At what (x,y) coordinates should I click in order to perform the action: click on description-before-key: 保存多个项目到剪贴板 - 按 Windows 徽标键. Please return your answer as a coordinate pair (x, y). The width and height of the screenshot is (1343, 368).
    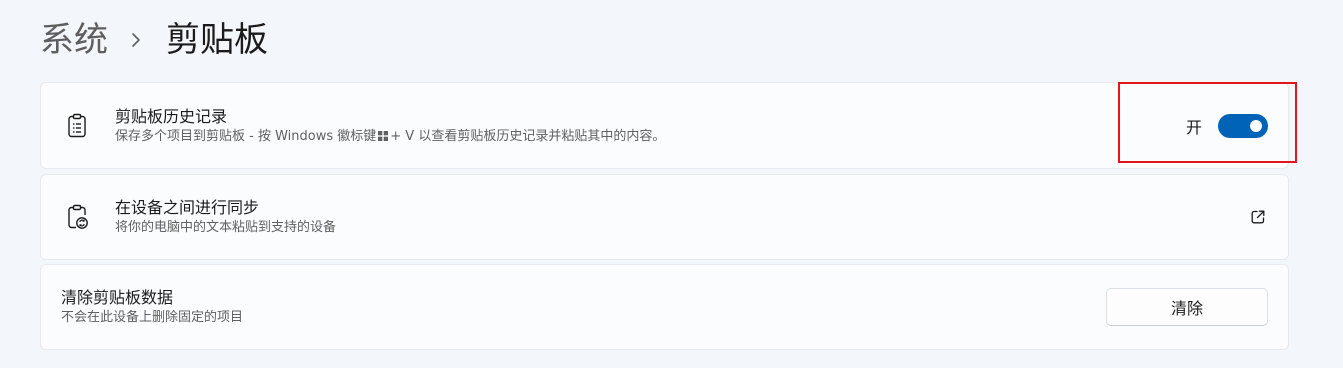
    Looking at the image, I should click on (246, 136).